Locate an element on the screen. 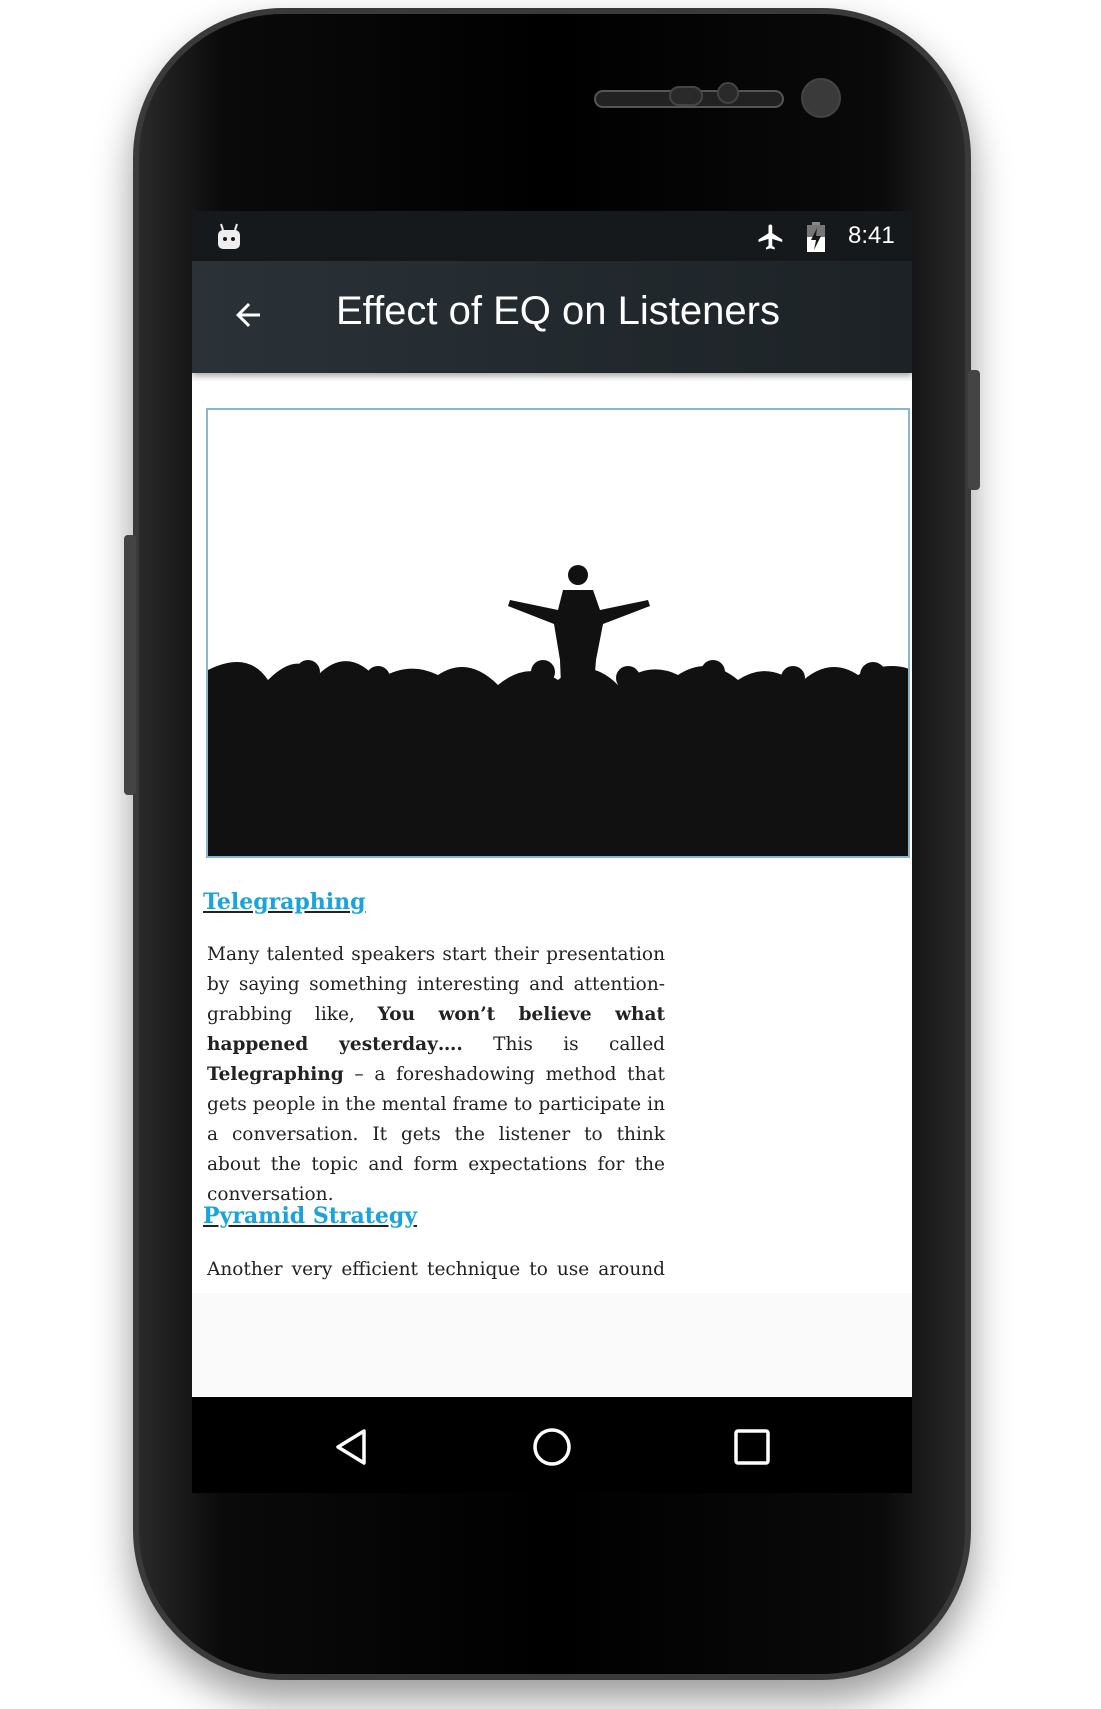 This screenshot has height=1709, width=1101. section-heading-telegraphing: Telegraphing is located at coordinates (284, 902).